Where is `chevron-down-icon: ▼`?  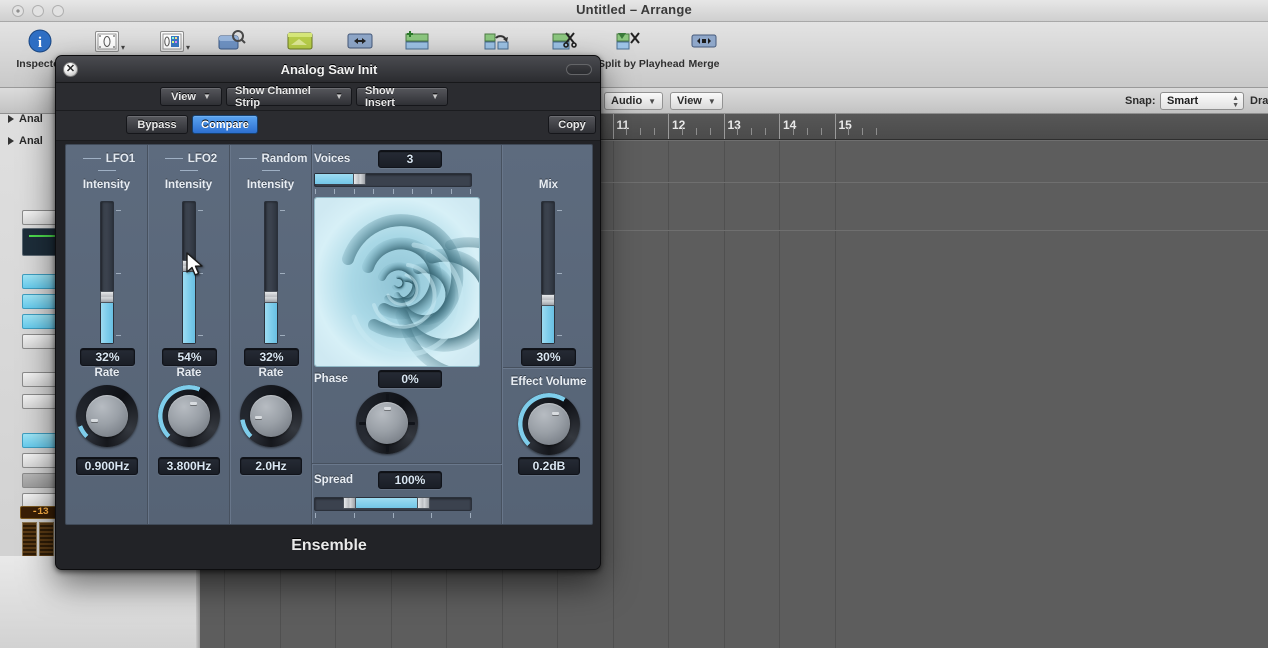 chevron-down-icon: ▼ is located at coordinates (206, 96).